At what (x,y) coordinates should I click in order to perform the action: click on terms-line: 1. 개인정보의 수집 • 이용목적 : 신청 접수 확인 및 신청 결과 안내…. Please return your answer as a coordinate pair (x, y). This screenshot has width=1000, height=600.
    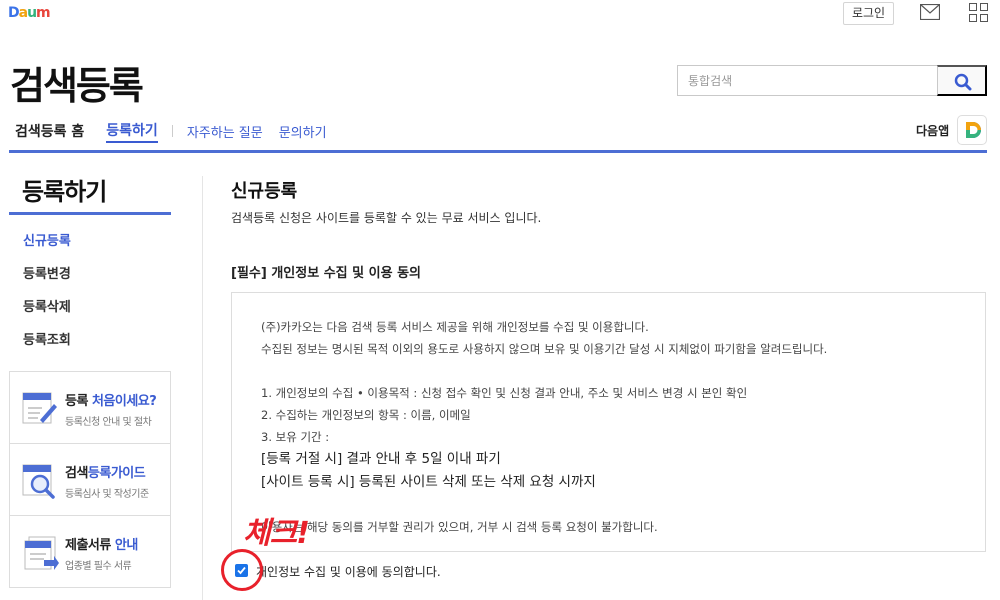
    Looking at the image, I should click on (504, 393).